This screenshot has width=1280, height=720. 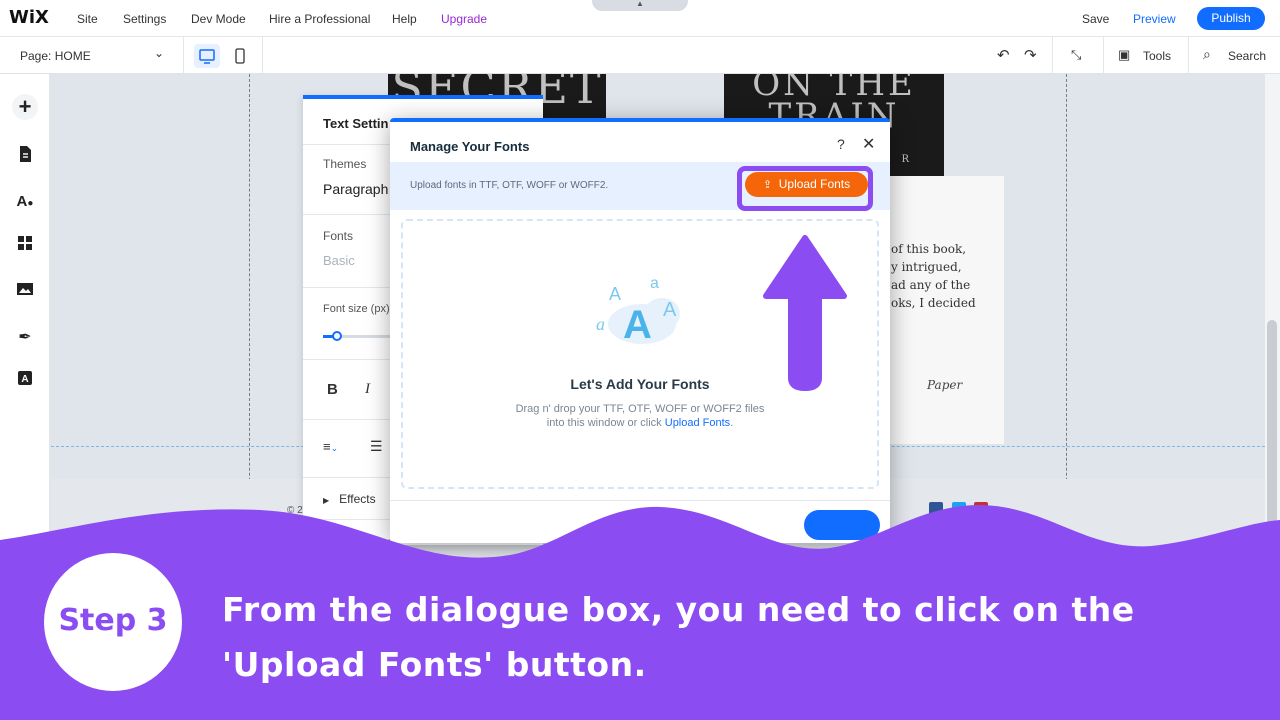 What do you see at coordinates (1124, 55) in the screenshot?
I see `tools-icon: ▣` at bounding box center [1124, 55].